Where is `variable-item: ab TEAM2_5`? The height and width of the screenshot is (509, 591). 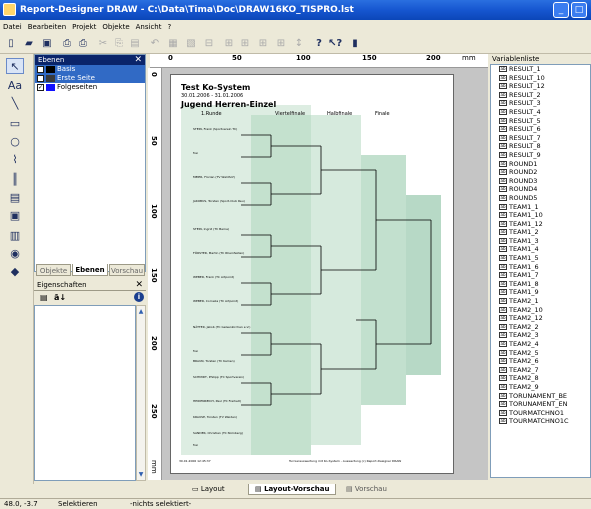
variable-item: ab TEAM2_5 is located at coordinates (540, 353).